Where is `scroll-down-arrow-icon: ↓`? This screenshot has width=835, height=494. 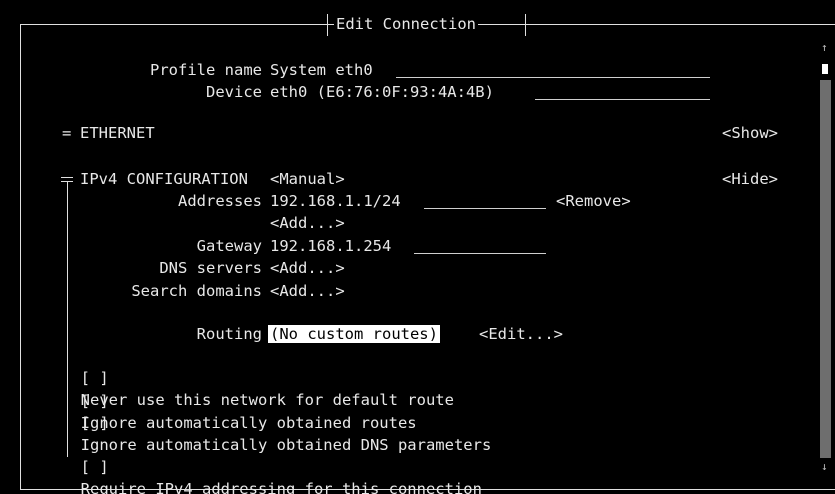
scroll-down-arrow-icon: ↓ is located at coordinates (824, 467).